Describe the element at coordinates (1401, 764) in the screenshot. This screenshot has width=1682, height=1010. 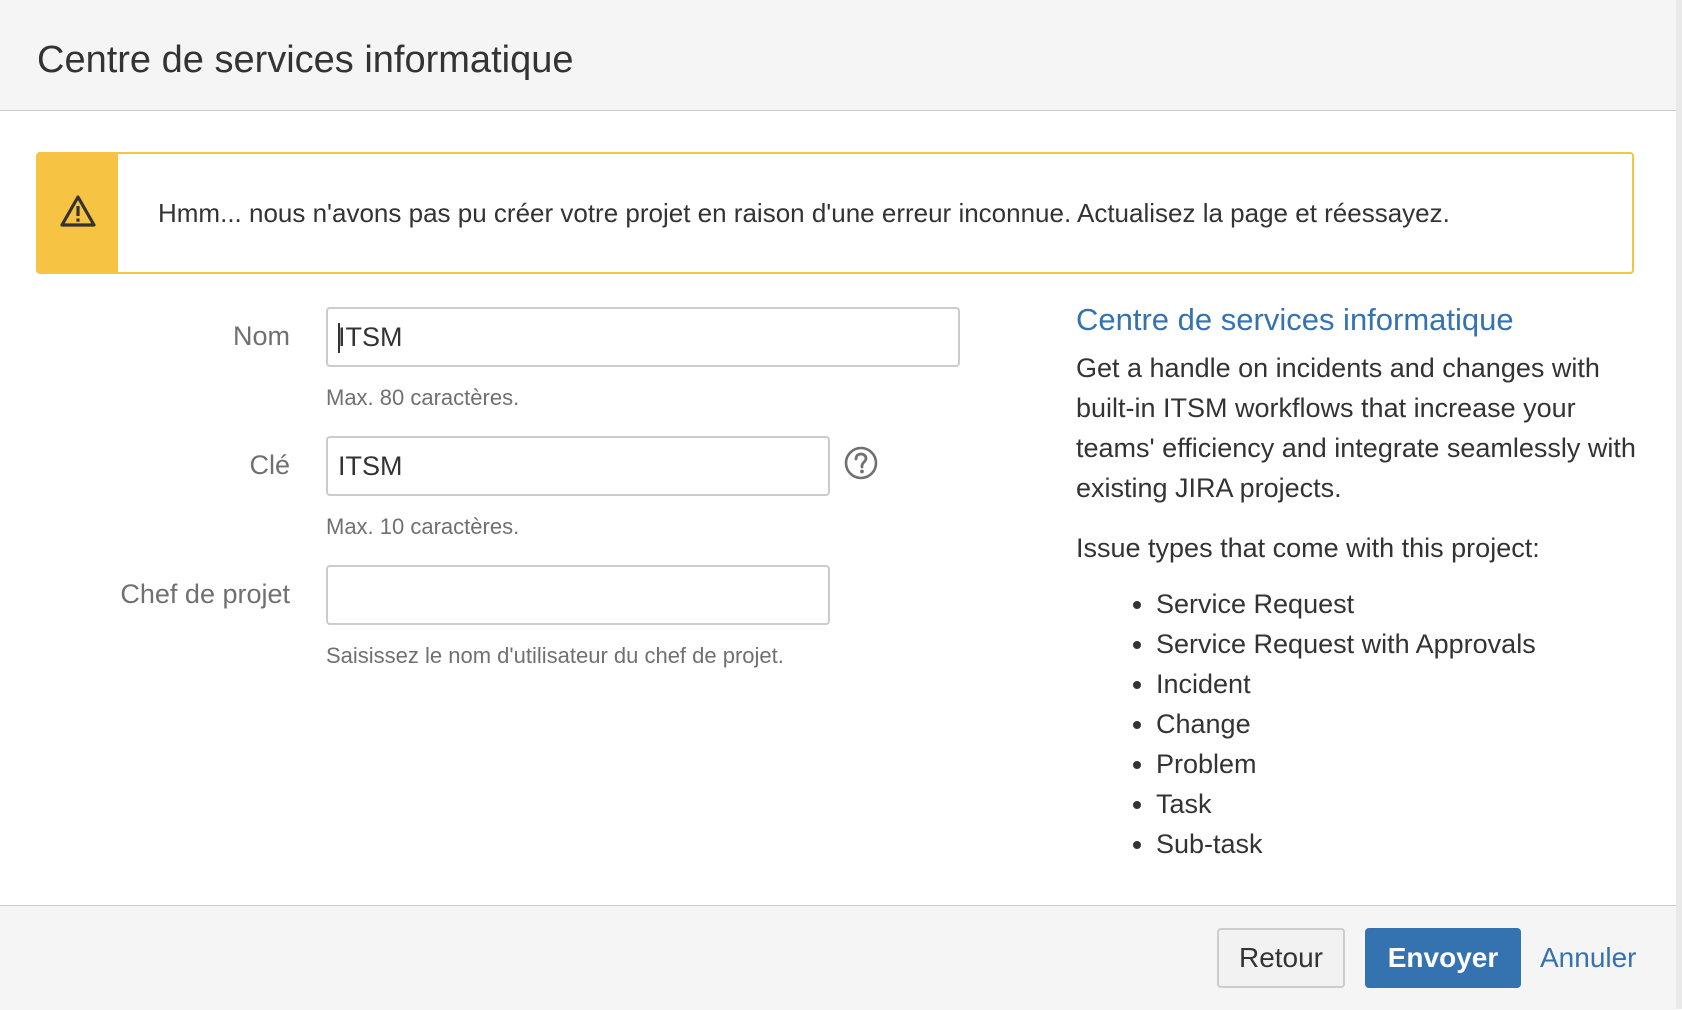
I see `list-item: Problem` at that location.